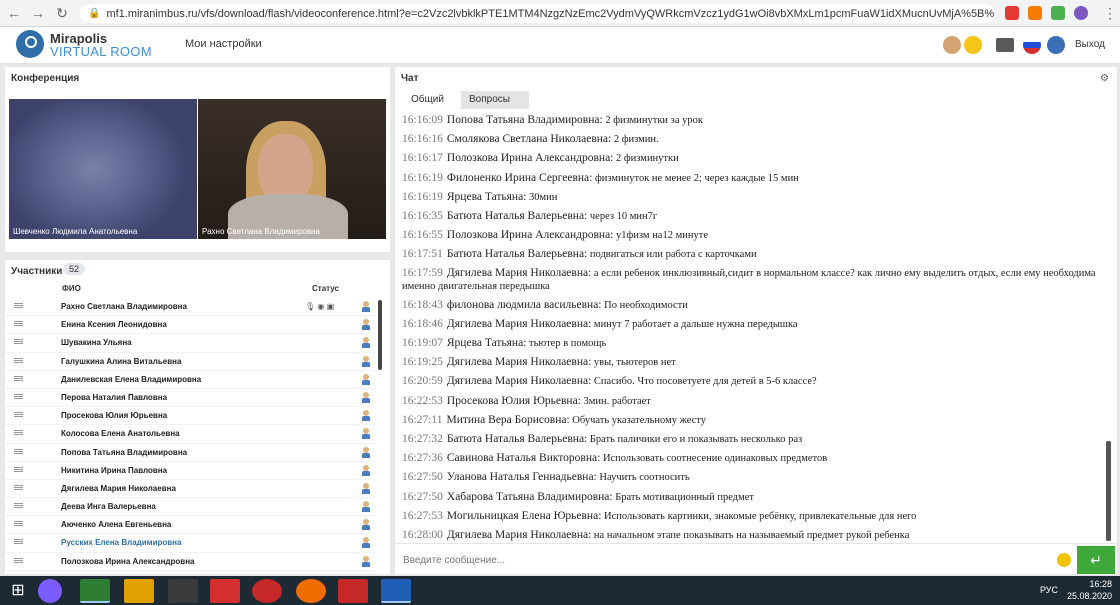 The width and height of the screenshot is (1120, 605). I want to click on raise-hand-icon, so click(952, 45).